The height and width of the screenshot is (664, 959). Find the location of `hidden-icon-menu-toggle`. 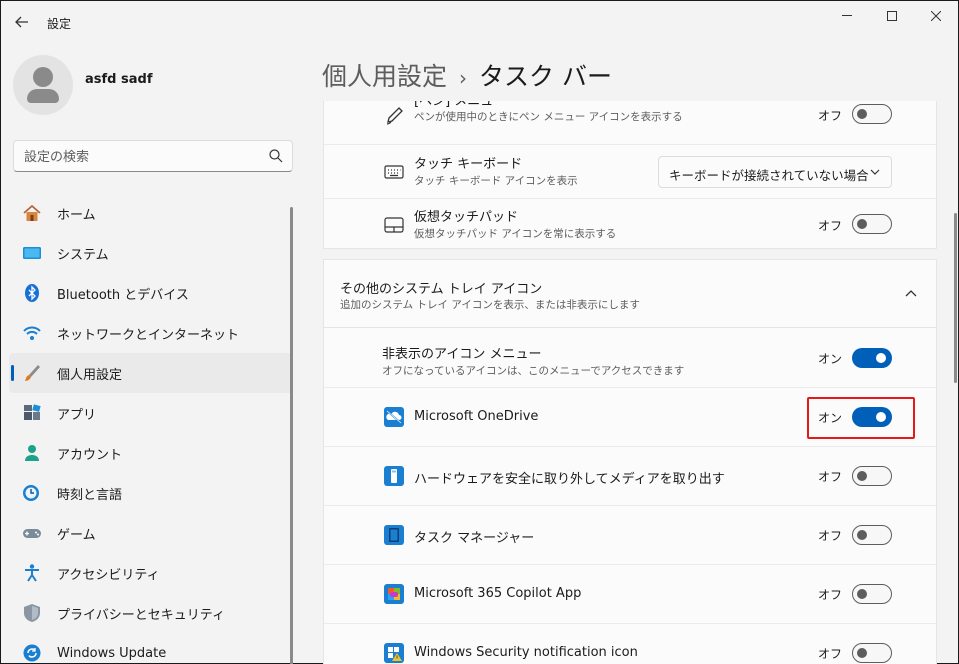

hidden-icon-menu-toggle is located at coordinates (872, 358).